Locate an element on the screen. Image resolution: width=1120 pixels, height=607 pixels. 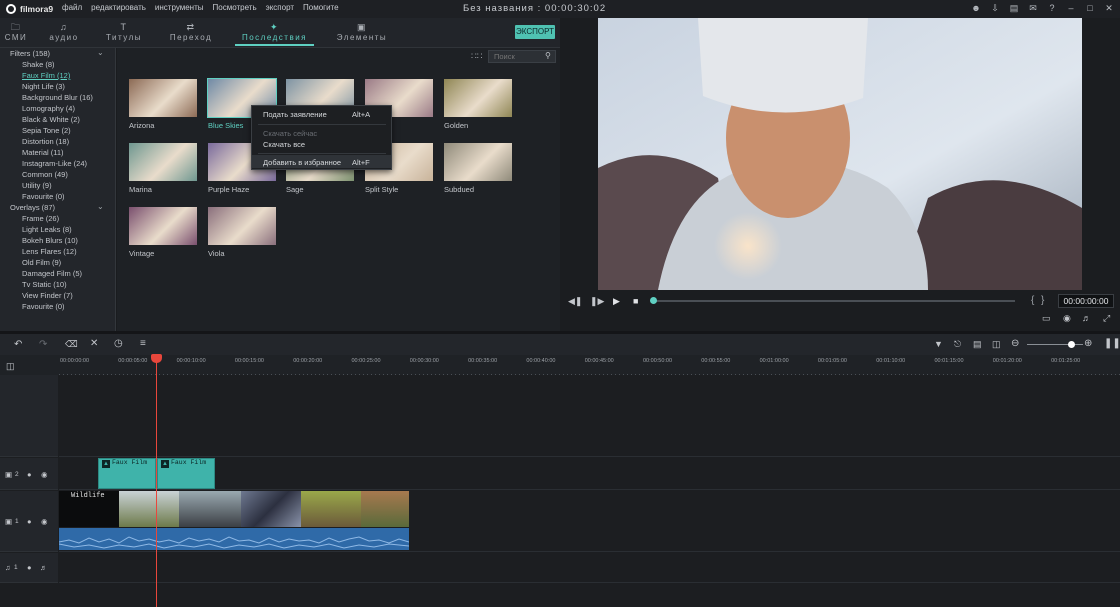
effect-thumb-subdued is located at coordinates (478, 162).